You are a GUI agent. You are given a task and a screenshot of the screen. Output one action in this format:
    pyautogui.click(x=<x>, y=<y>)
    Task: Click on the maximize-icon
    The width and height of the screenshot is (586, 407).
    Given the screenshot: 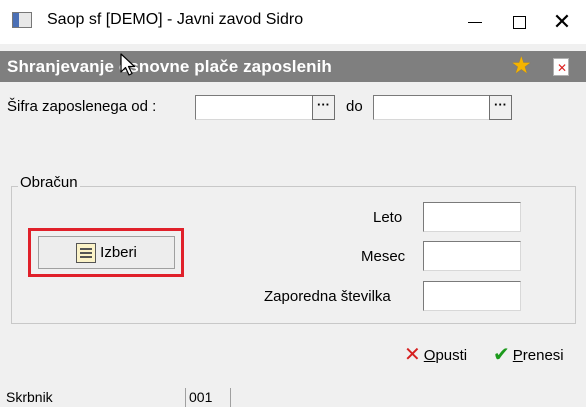 What is the action you would take?
    pyautogui.click(x=519, y=22)
    